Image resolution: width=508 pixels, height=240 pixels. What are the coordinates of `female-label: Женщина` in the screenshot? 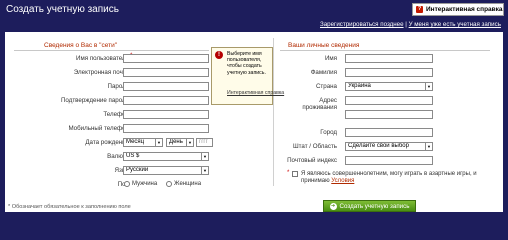 It's located at (188, 184).